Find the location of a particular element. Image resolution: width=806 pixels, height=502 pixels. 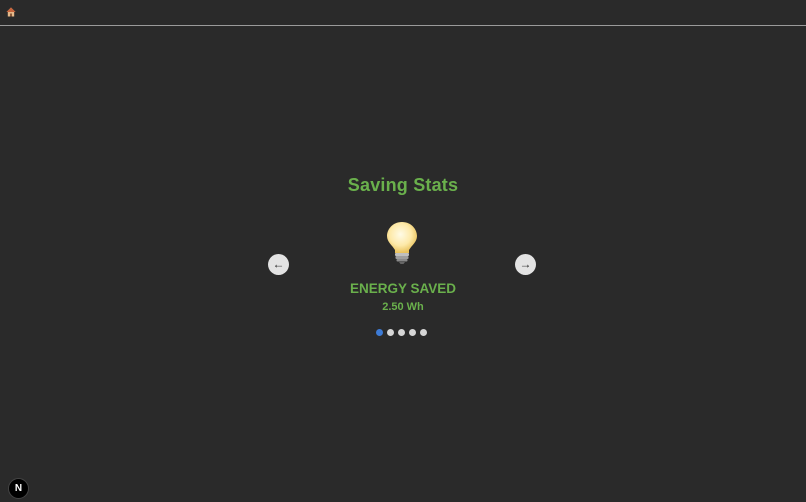

previous-button: ← is located at coordinates (278, 264).